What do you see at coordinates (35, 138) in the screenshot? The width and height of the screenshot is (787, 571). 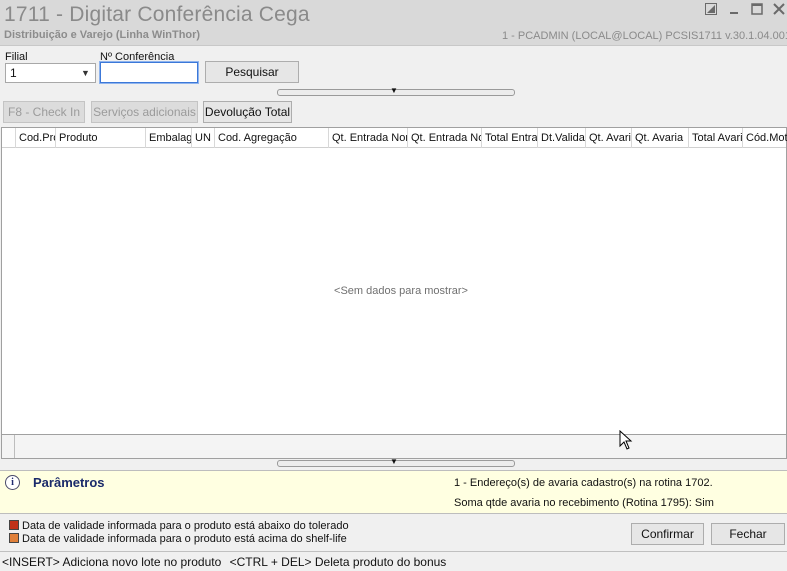 I see `column-header: Cod.Prod` at bounding box center [35, 138].